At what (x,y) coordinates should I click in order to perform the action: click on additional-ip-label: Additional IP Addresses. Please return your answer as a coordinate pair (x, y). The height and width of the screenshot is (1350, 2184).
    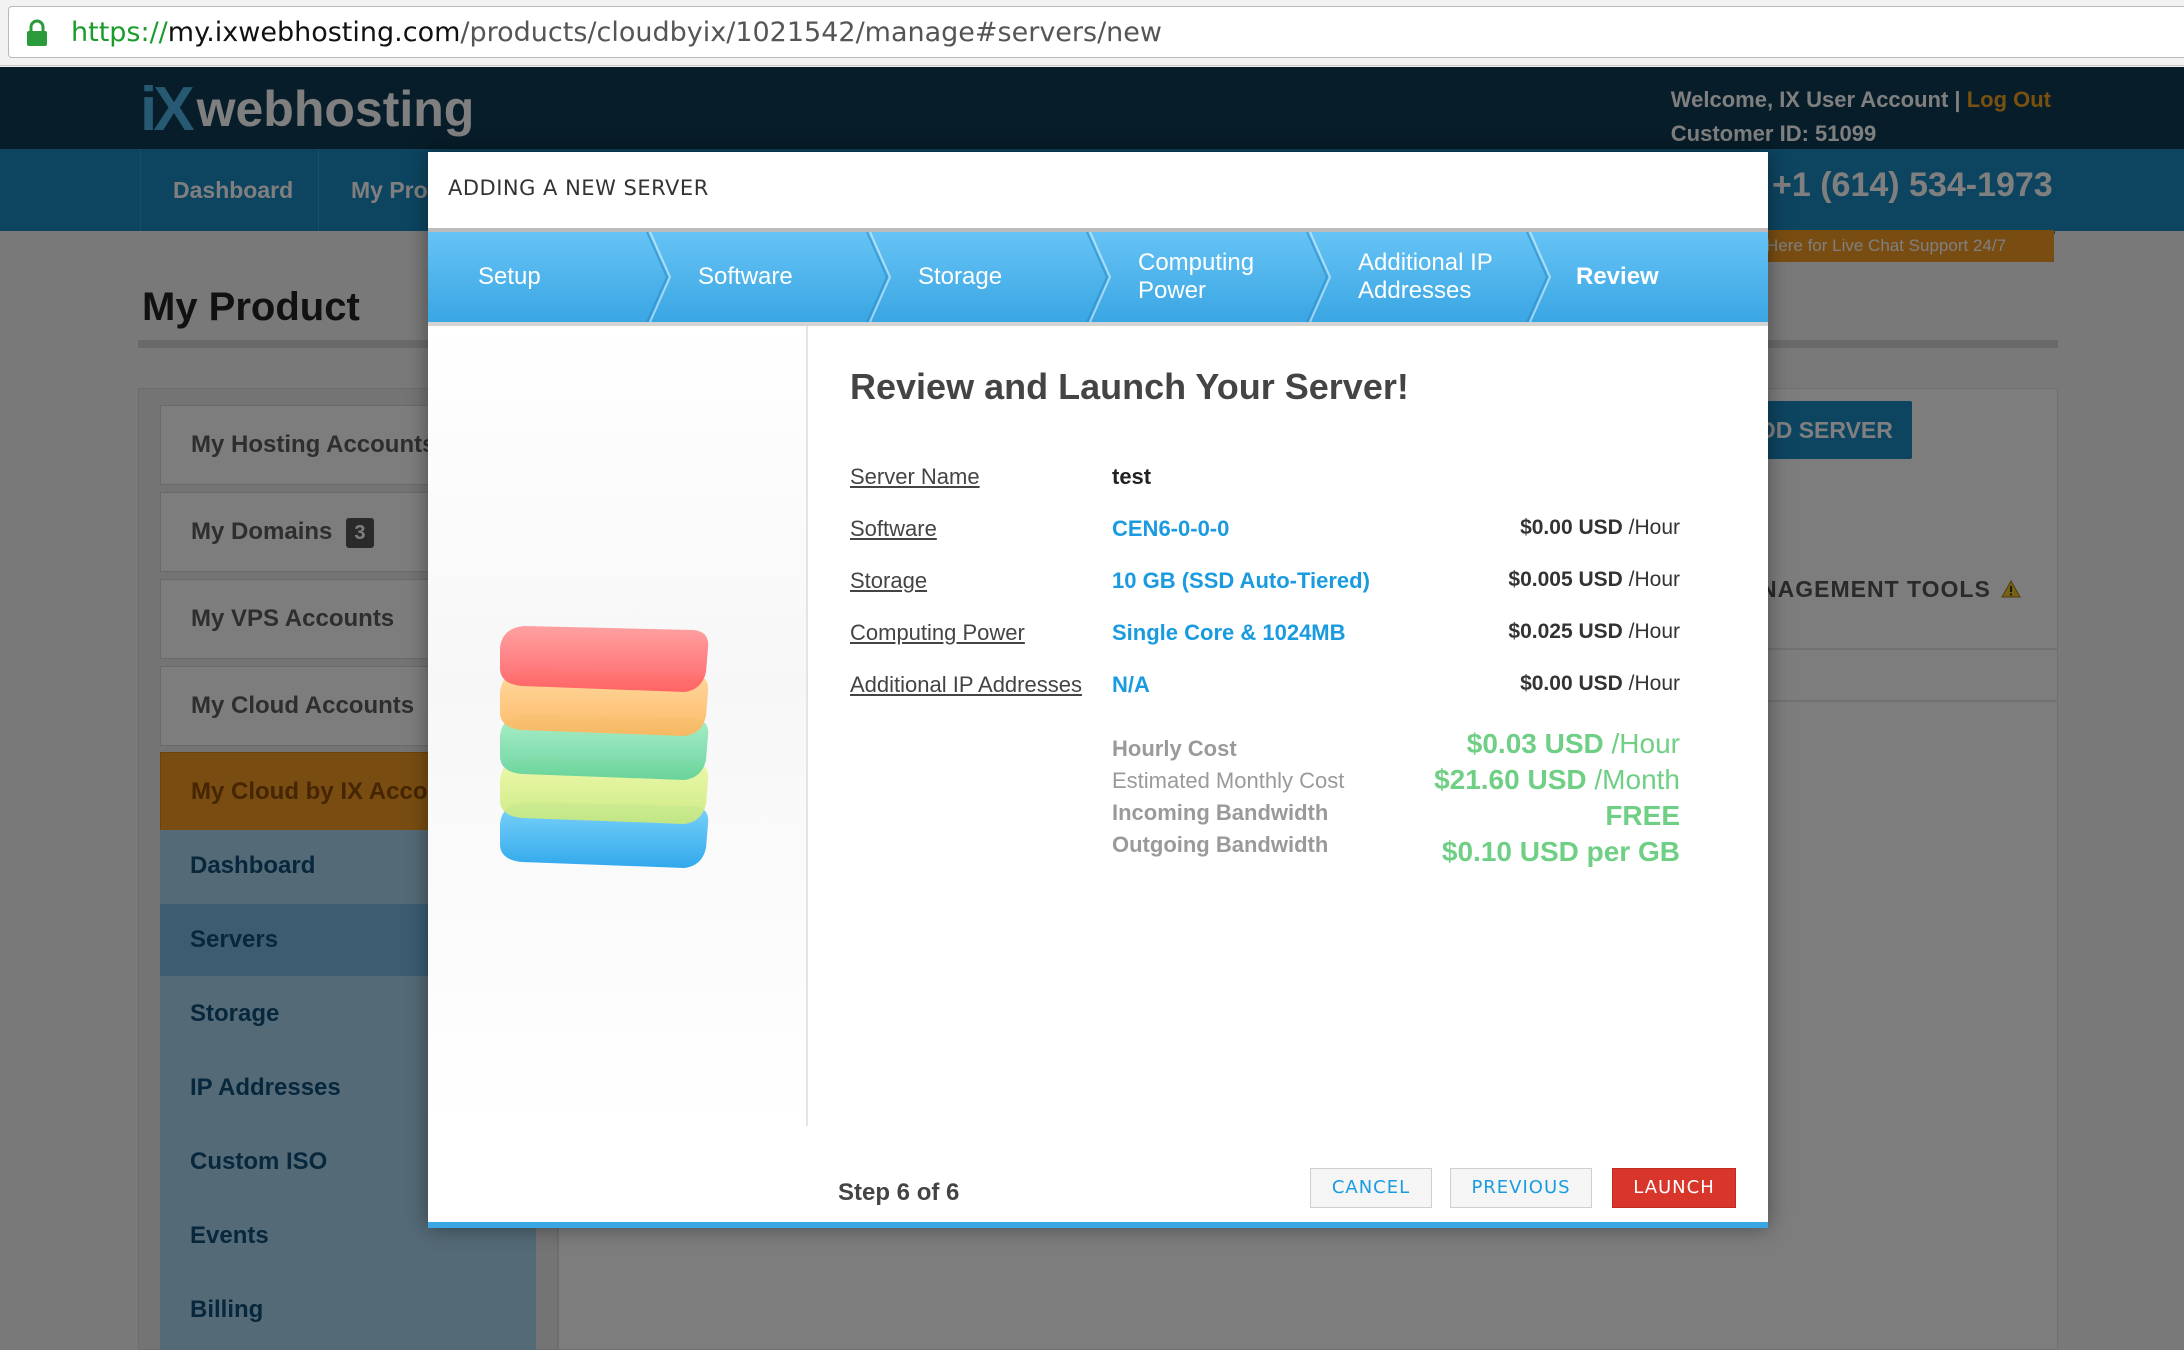
    Looking at the image, I should click on (966, 684).